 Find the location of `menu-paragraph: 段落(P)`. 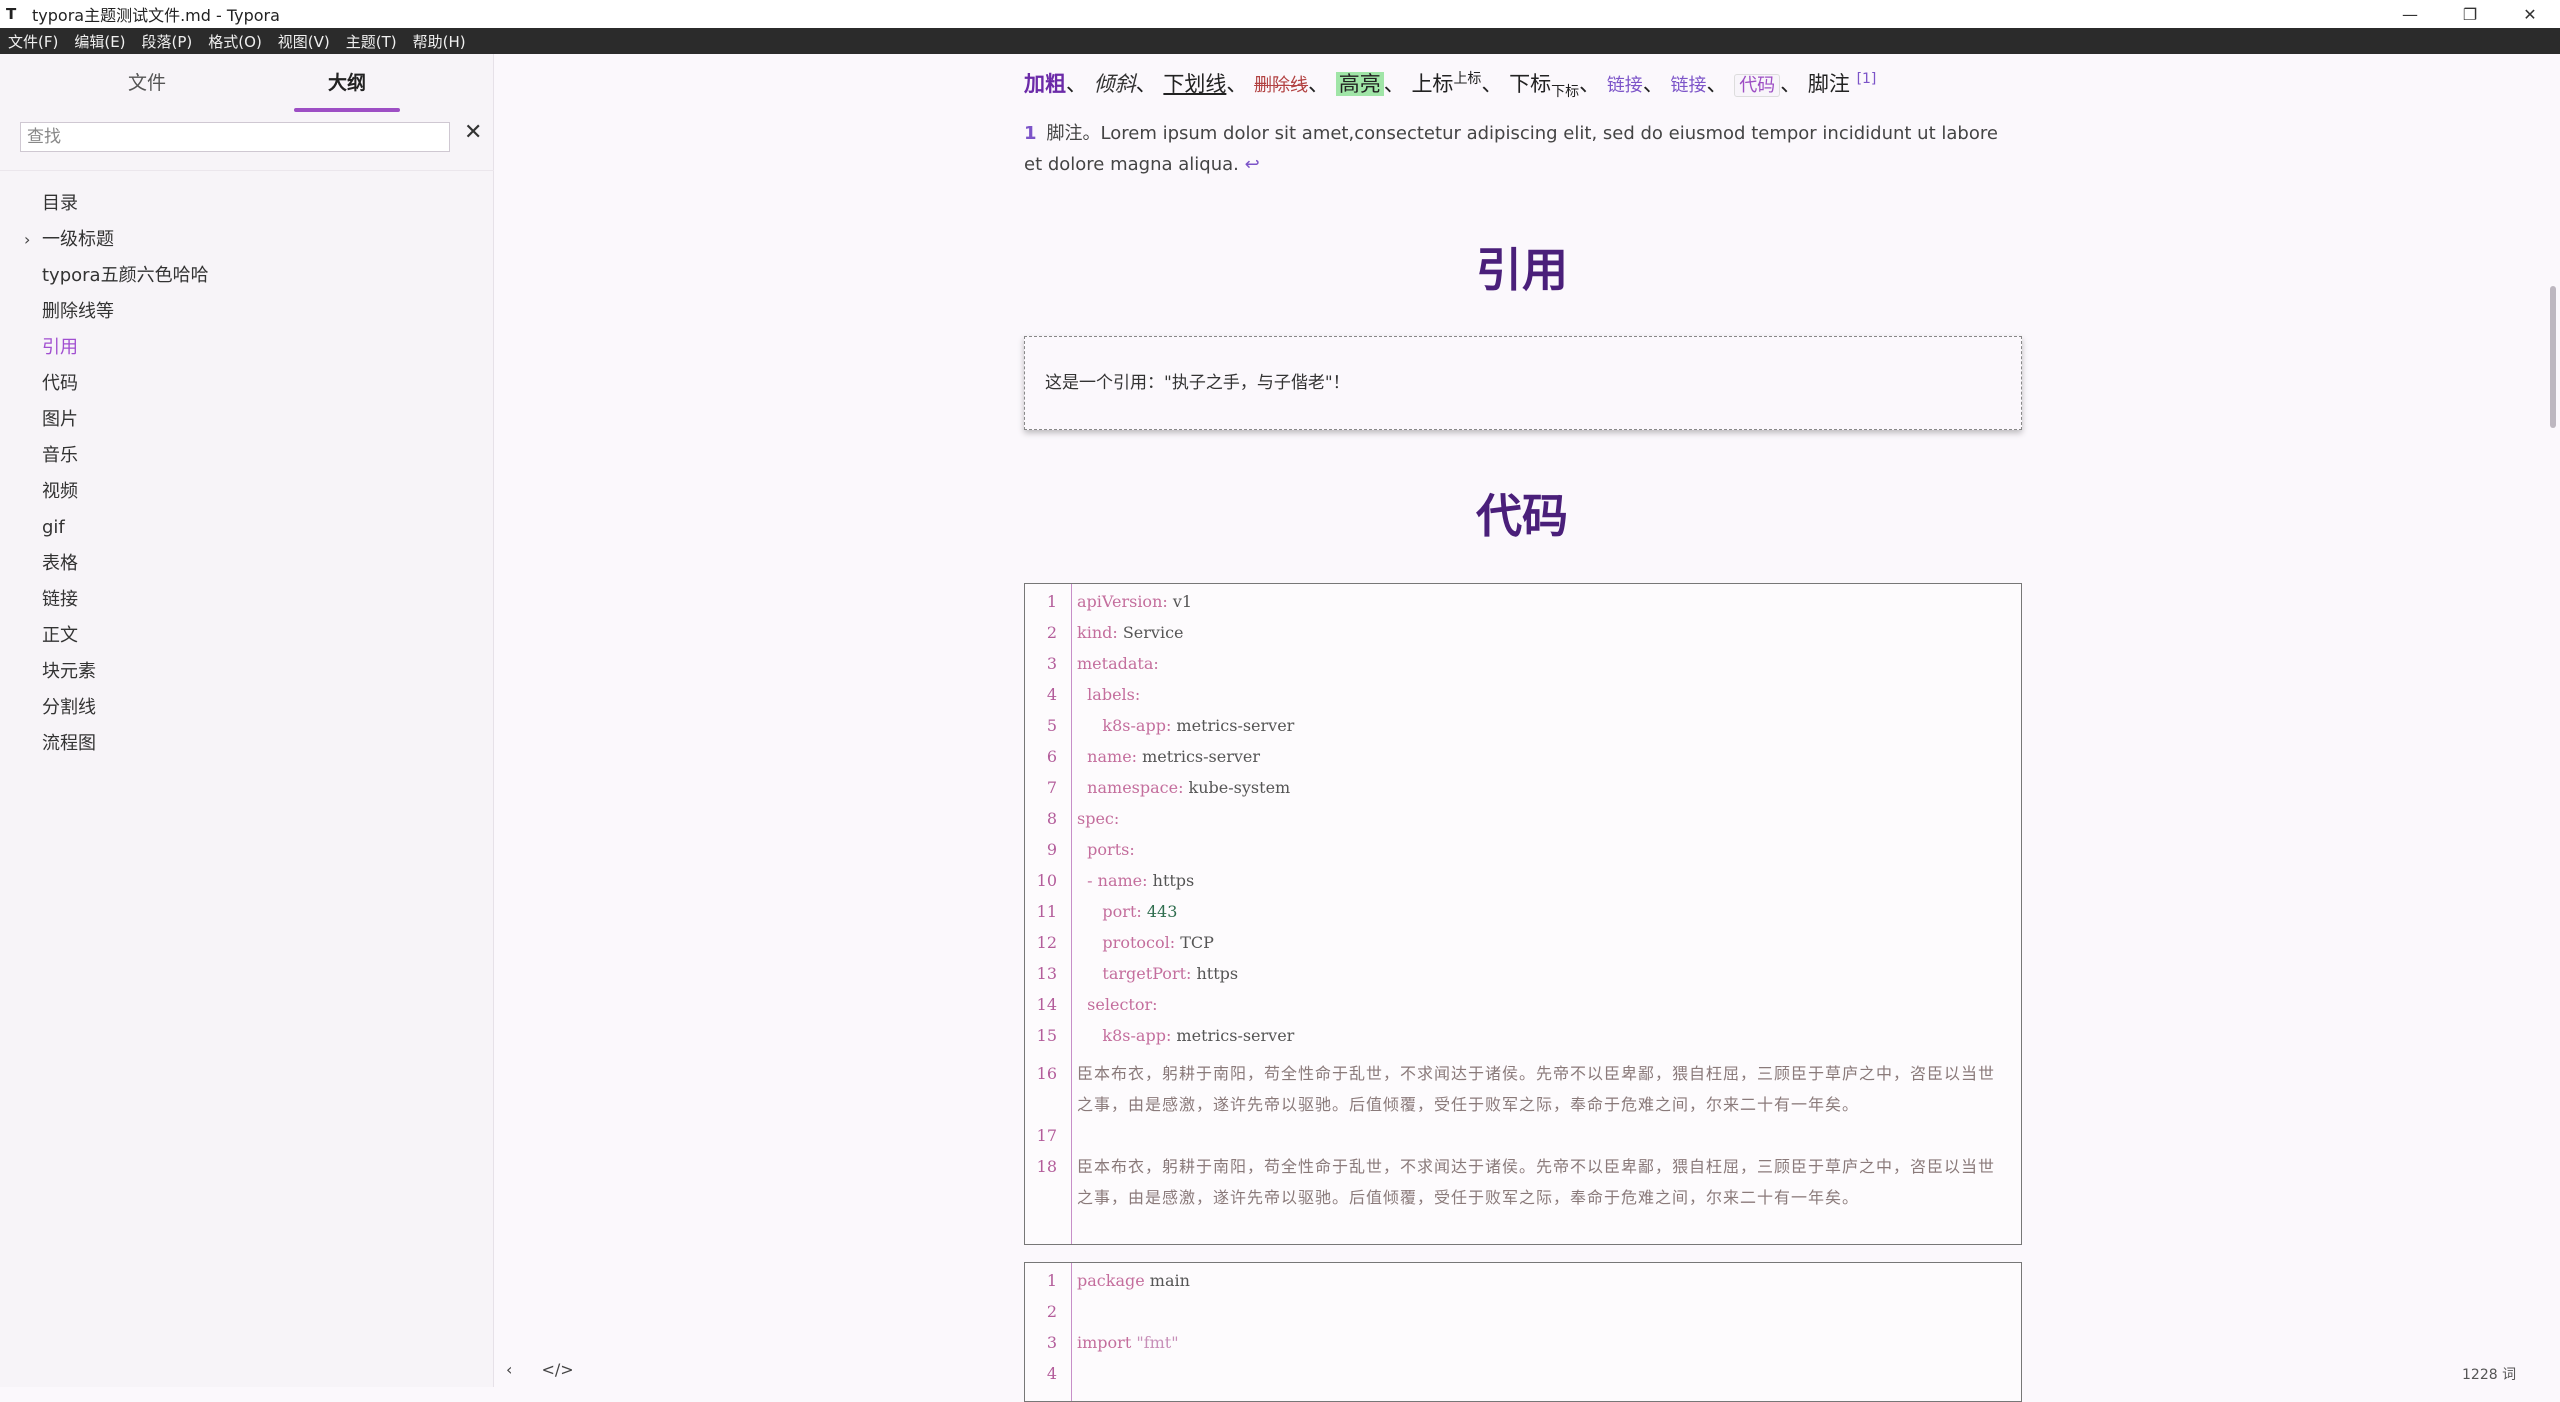

menu-paragraph: 段落(P) is located at coordinates (167, 41).